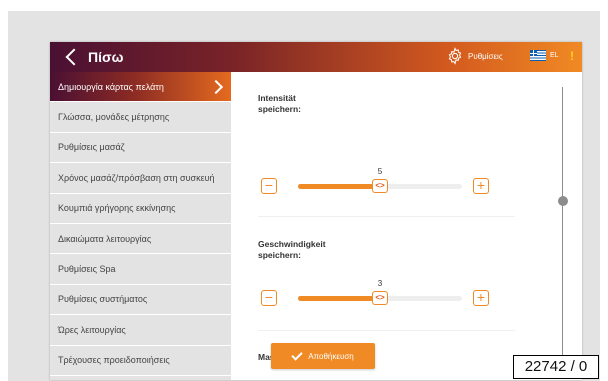 The image size is (608, 381). Describe the element at coordinates (87, 269) in the screenshot. I see `sidebar-item-label: Ρυθμίσεις Spa` at that location.